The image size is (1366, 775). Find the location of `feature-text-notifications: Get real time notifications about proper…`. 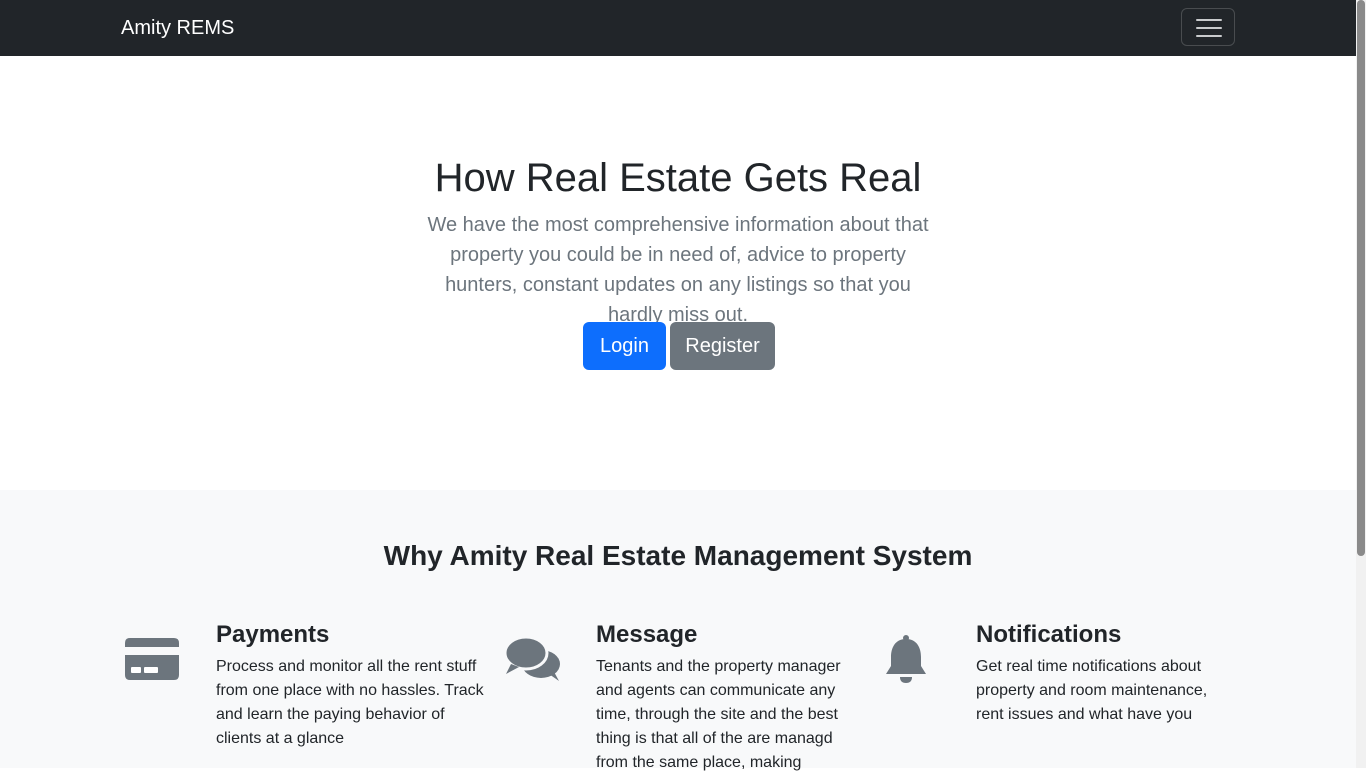

feature-text-notifications: Get real time notifications about proper… is located at coordinates (1092, 690).